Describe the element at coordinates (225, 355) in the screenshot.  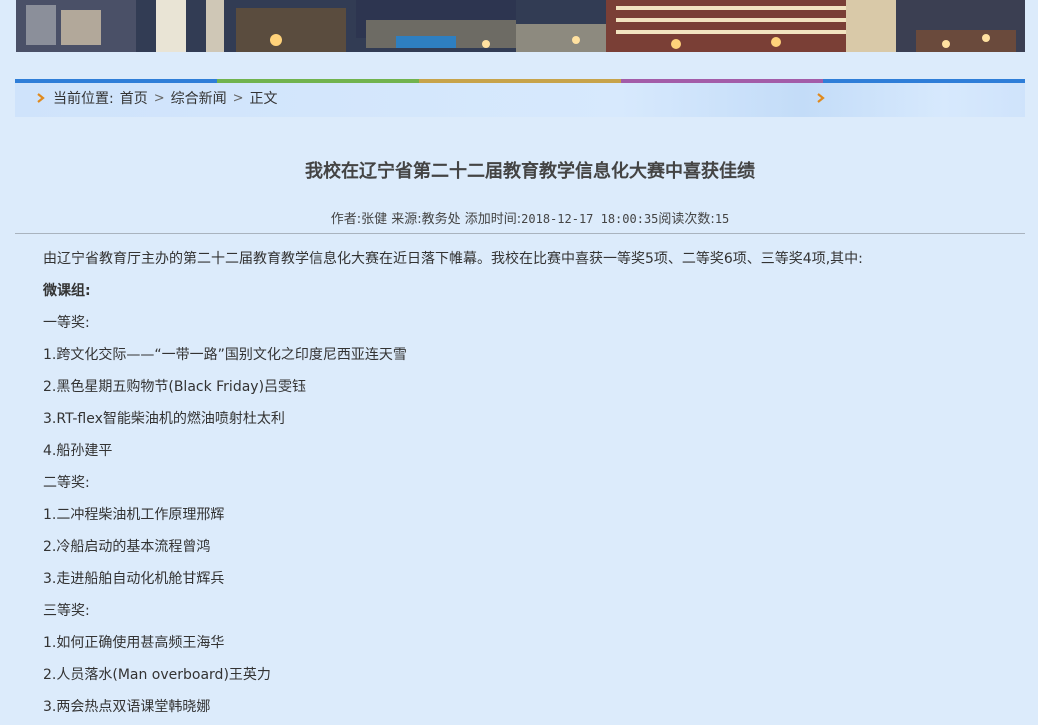
I see `article-paragraph: 1.跨文化交际——“一带一路”国别文化之印度尼西亚连天雪` at that location.